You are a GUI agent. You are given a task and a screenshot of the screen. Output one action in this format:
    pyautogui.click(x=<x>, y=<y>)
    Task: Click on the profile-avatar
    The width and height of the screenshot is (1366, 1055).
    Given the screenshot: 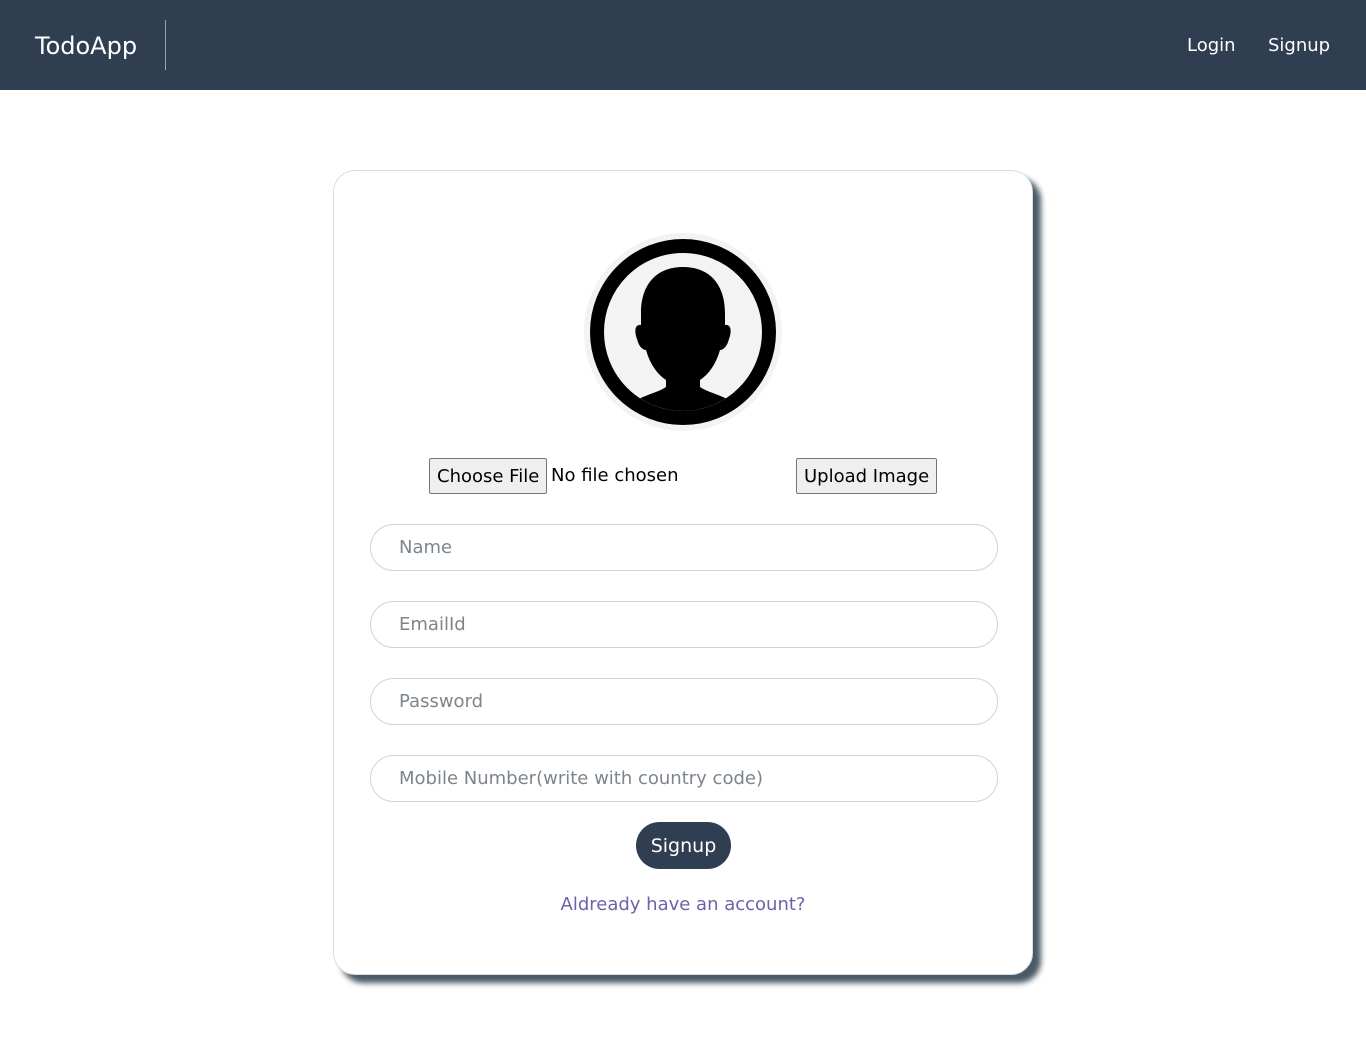 What is the action you would take?
    pyautogui.click(x=683, y=332)
    